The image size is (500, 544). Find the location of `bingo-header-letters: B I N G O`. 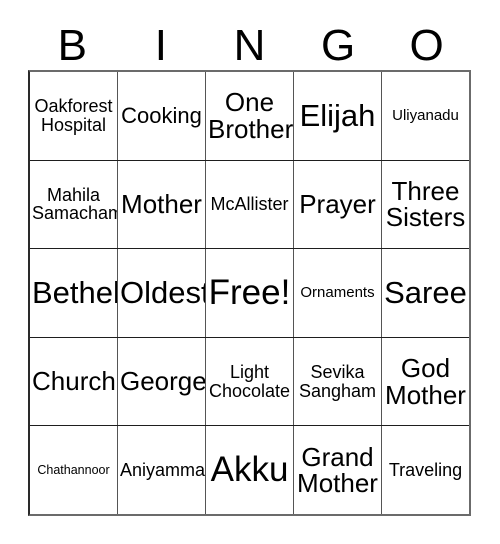

bingo-header-letters: B I N G O is located at coordinates (249, 39).